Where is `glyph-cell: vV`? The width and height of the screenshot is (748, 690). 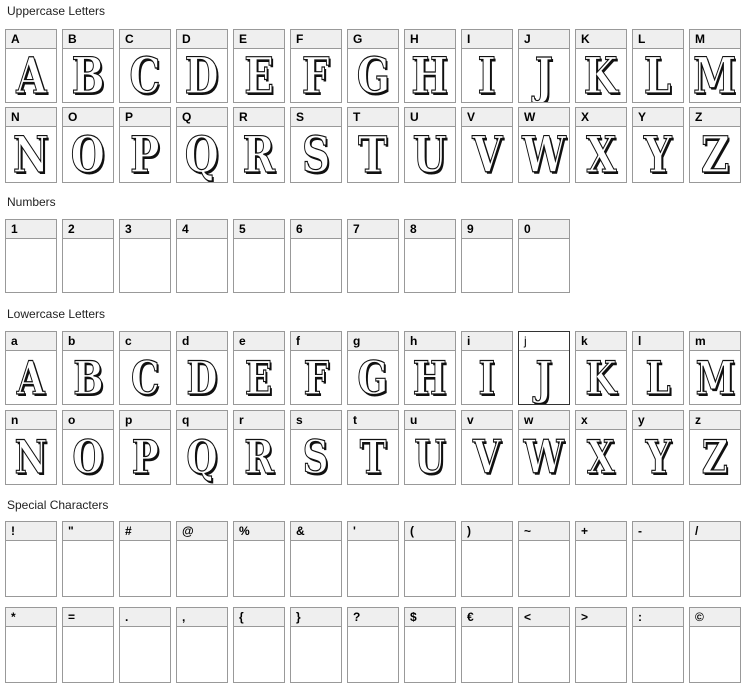 glyph-cell: vV is located at coordinates (487, 447).